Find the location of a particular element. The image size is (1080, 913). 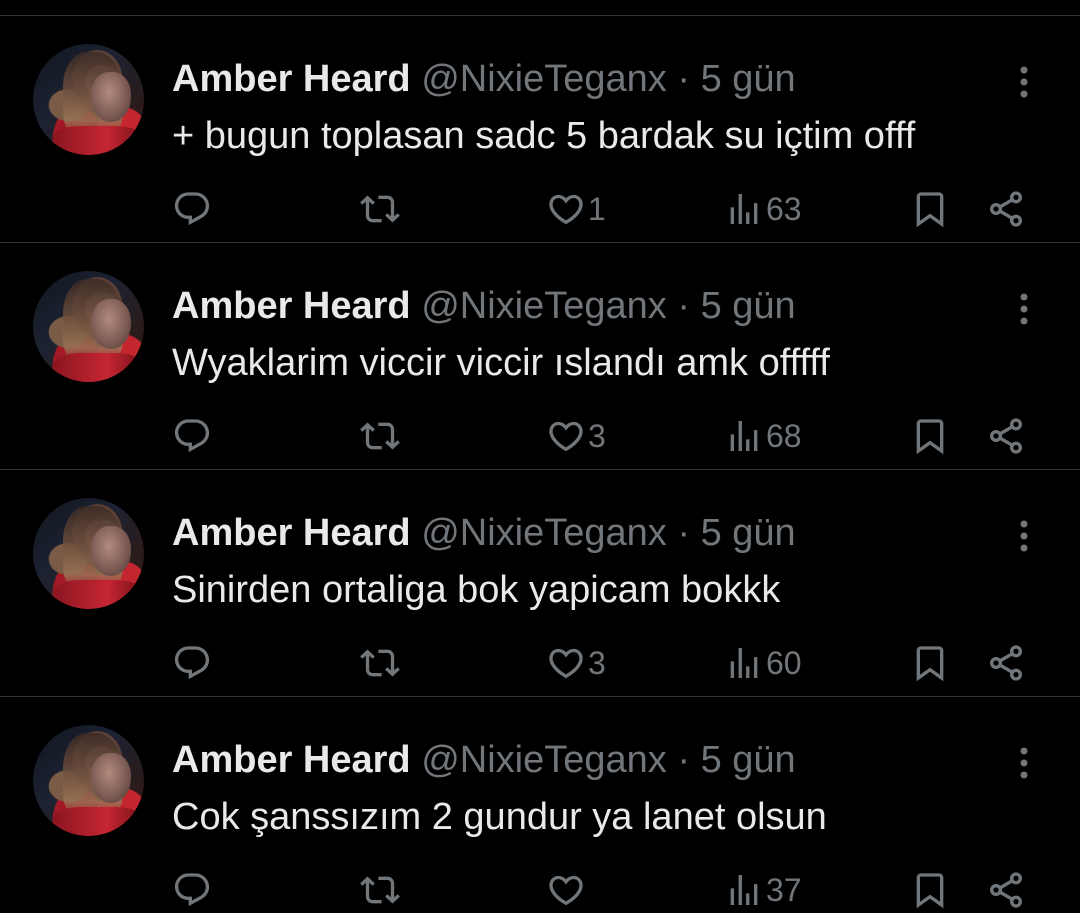

tweet-text: Sinirden ortaliga bok yapicam bokkk is located at coordinates (476, 590).